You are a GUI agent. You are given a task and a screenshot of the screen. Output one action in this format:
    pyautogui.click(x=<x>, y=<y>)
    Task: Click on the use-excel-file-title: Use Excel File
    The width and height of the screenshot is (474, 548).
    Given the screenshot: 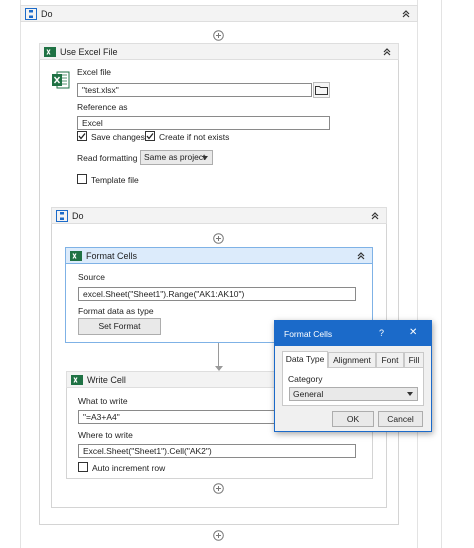 What is the action you would take?
    pyautogui.click(x=89, y=51)
    